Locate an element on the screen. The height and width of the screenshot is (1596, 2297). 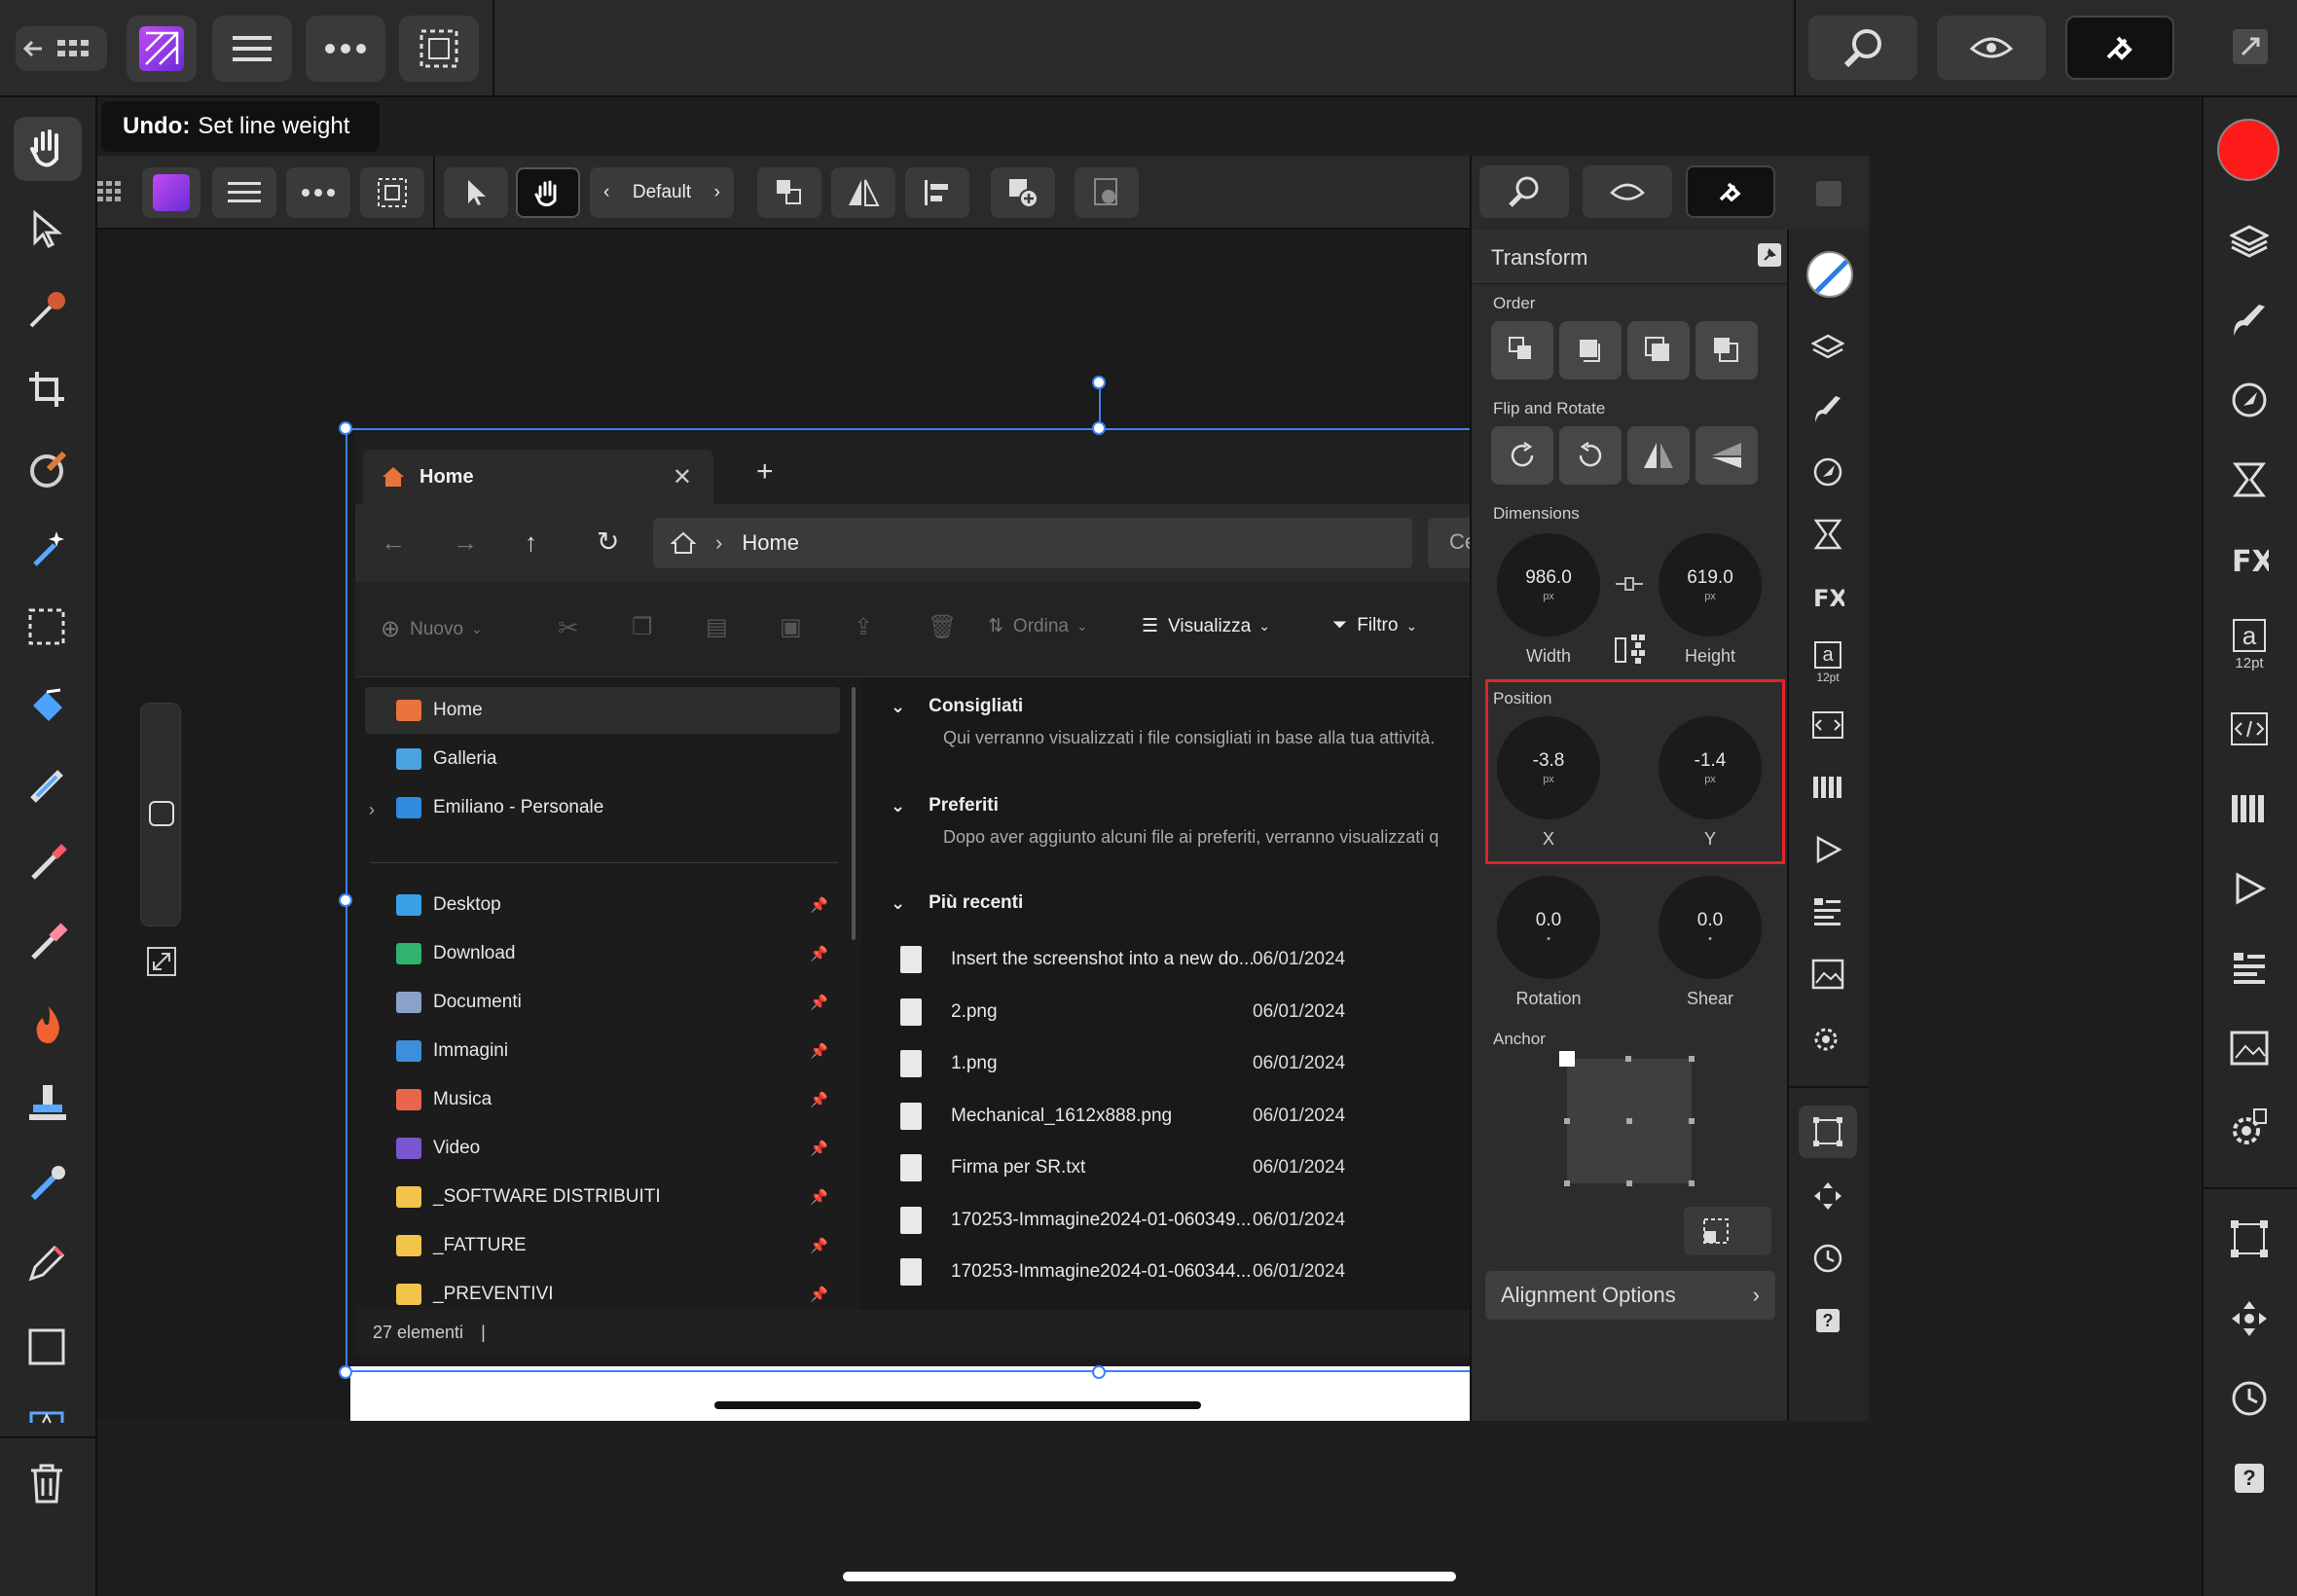
handle-bottom-left is located at coordinates (345, 1372).